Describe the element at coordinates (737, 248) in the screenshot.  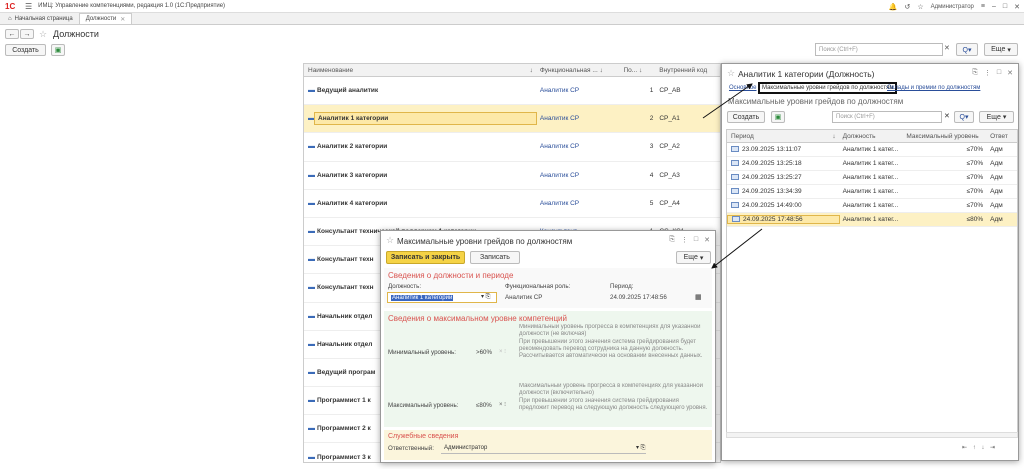
I see `arrow-to-grade-window` at that location.